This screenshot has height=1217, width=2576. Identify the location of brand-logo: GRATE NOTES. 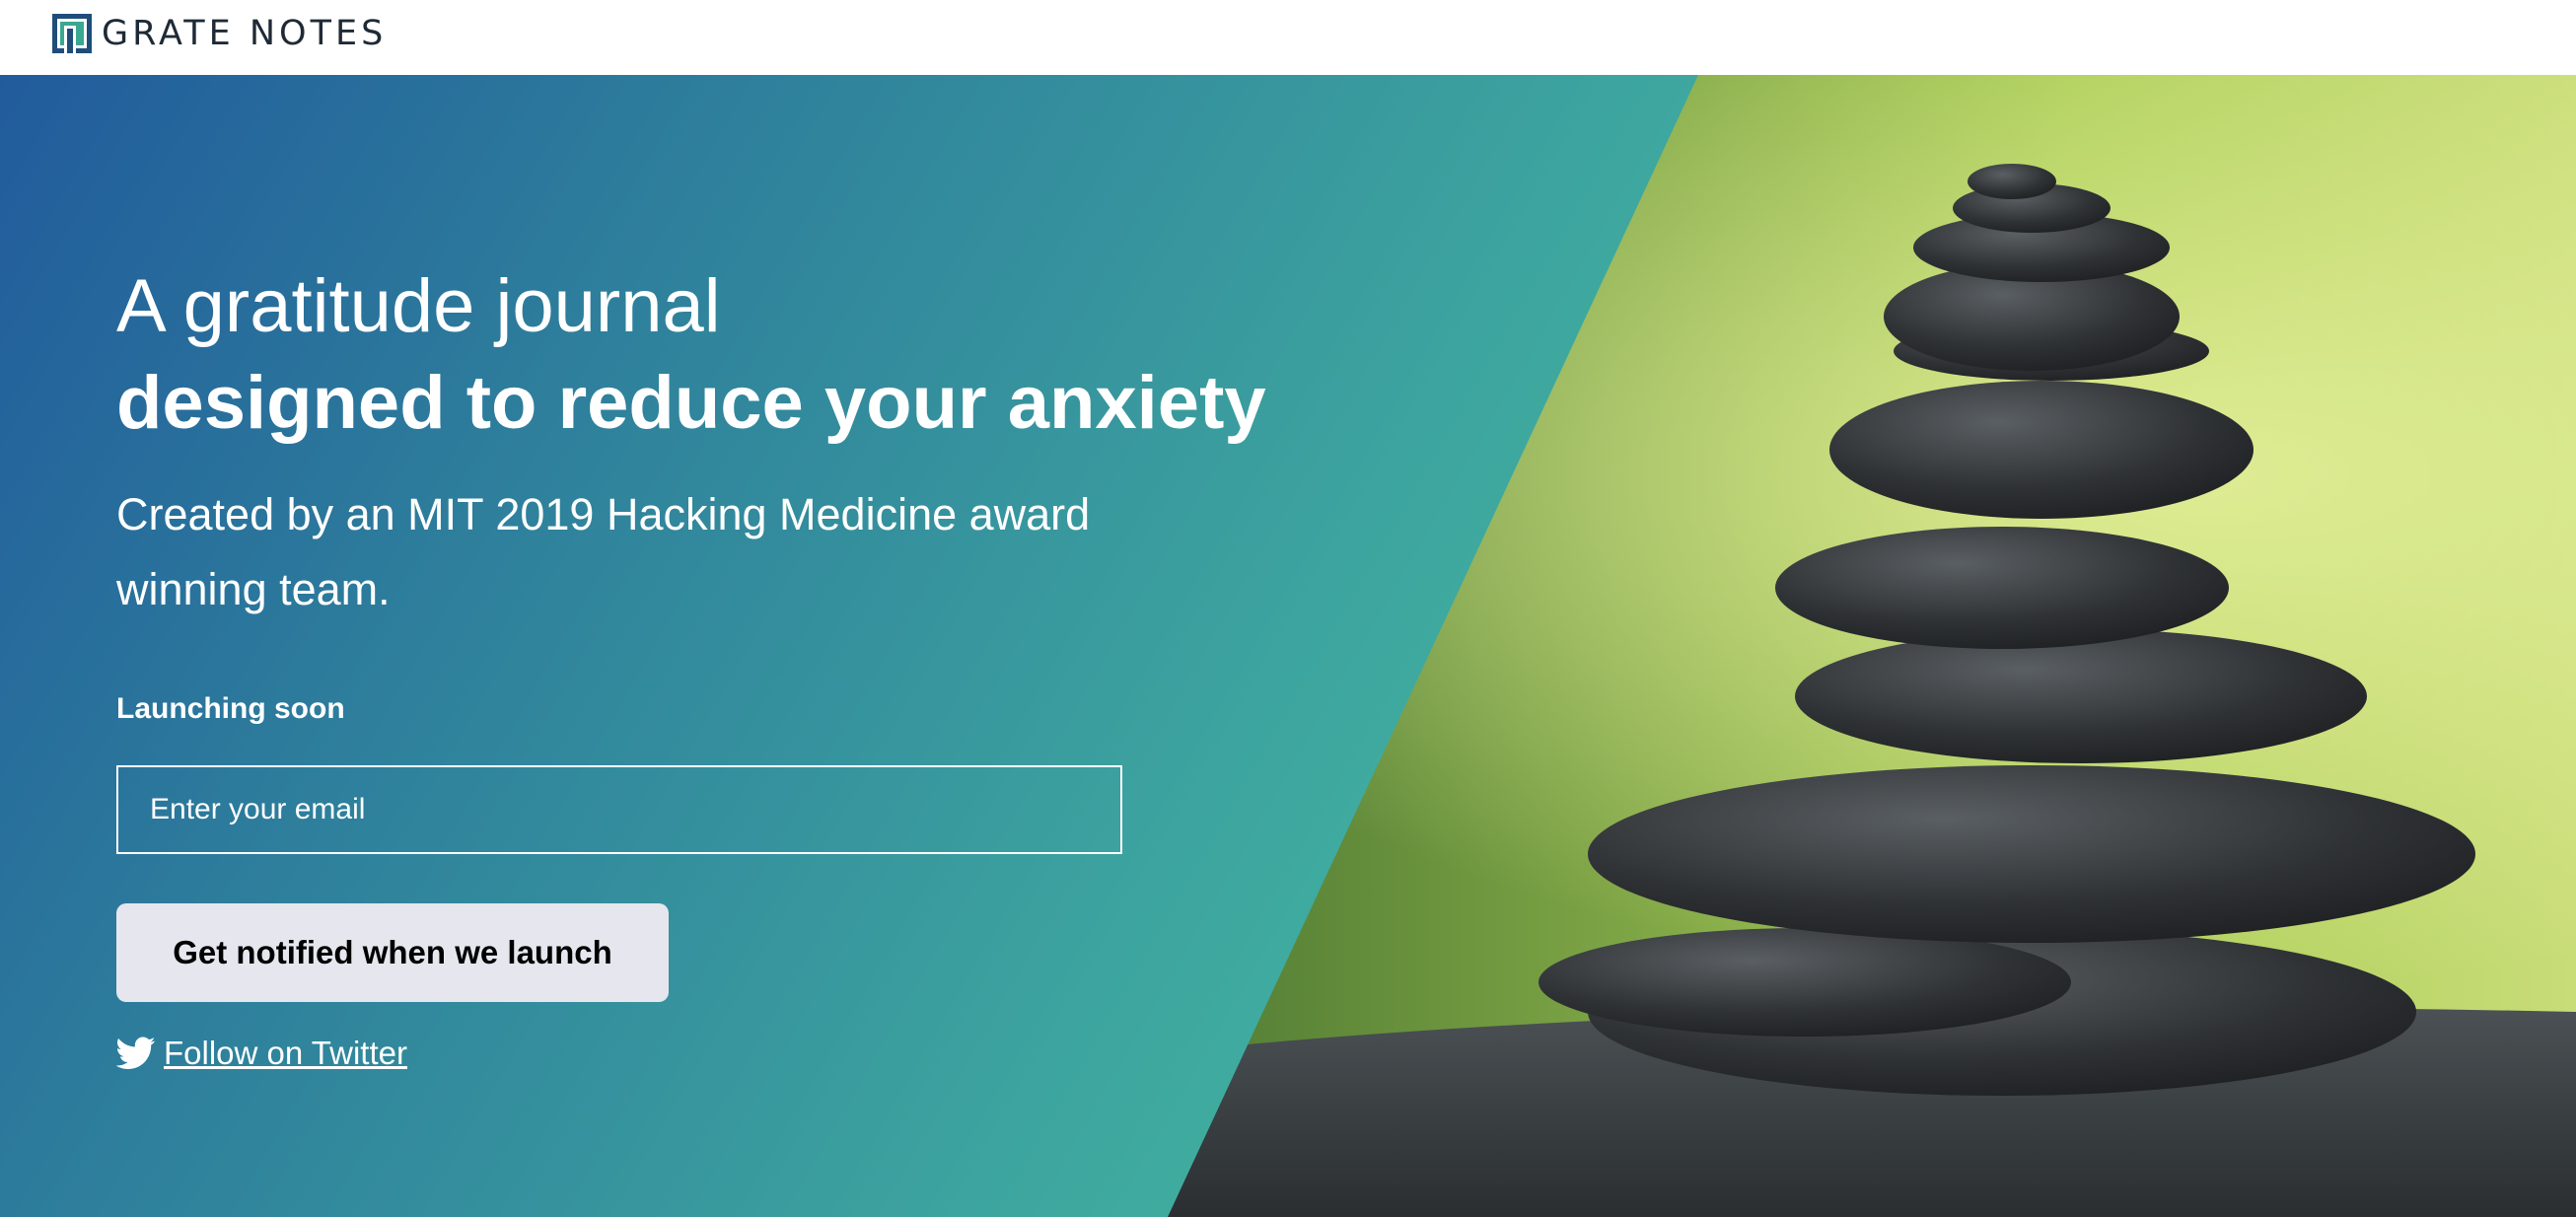
(220, 33).